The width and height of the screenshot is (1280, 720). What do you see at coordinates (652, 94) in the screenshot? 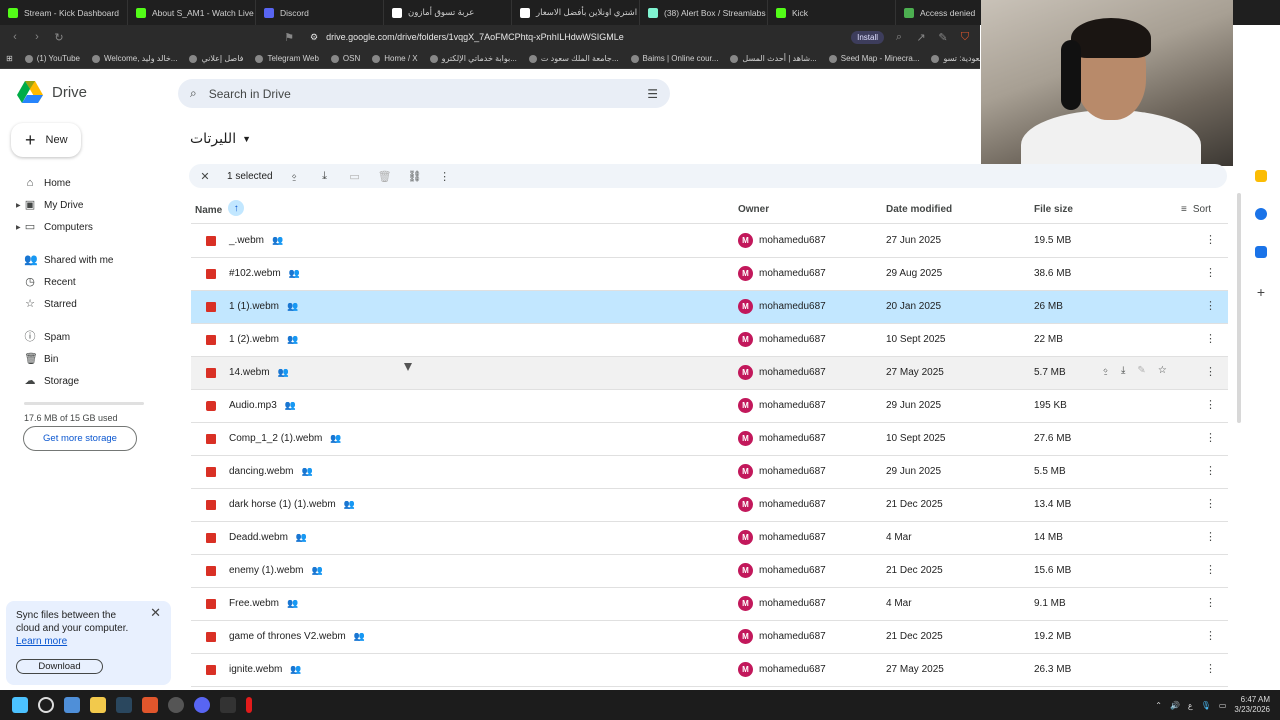
I see `search-options-icon: ☰` at bounding box center [652, 94].